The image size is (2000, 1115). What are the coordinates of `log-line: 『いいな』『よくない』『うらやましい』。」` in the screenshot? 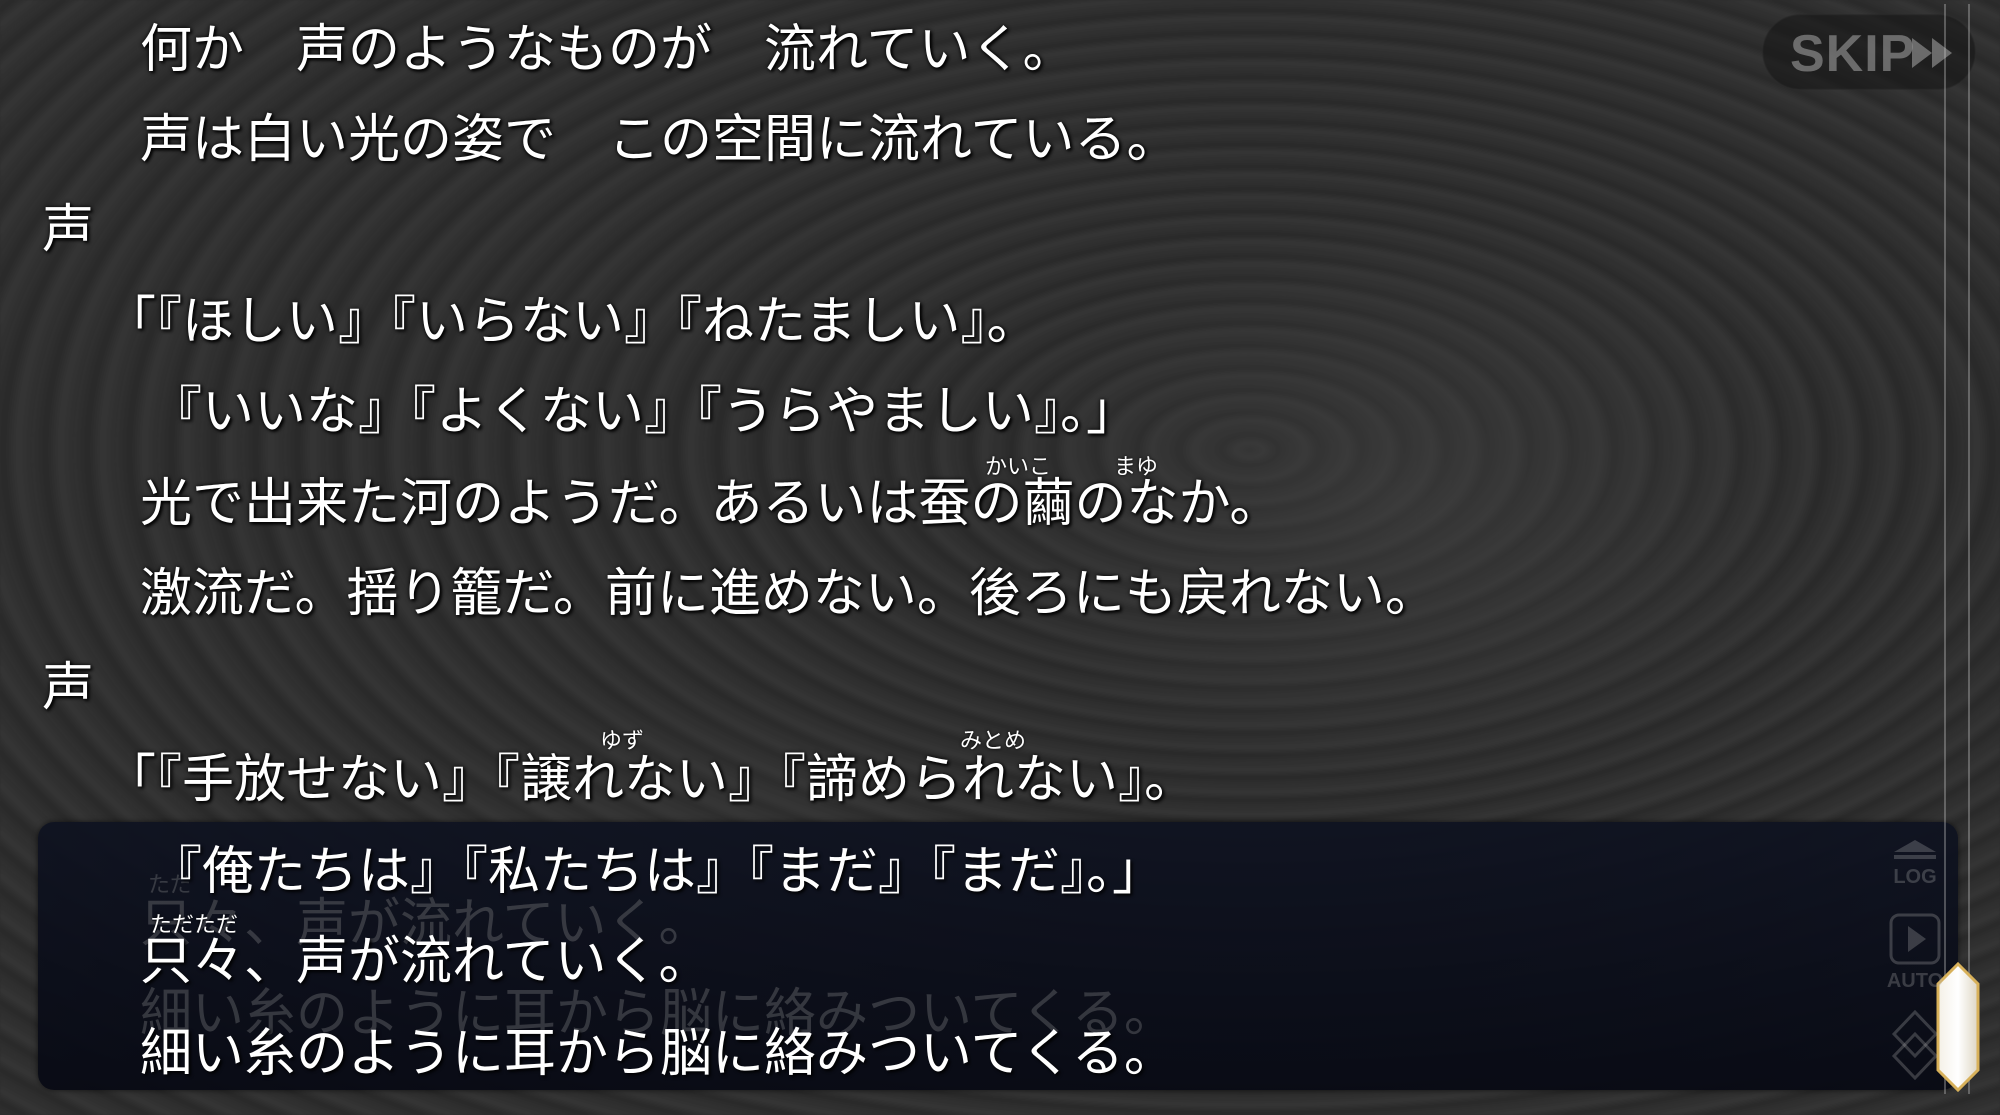 It's located at (644, 412).